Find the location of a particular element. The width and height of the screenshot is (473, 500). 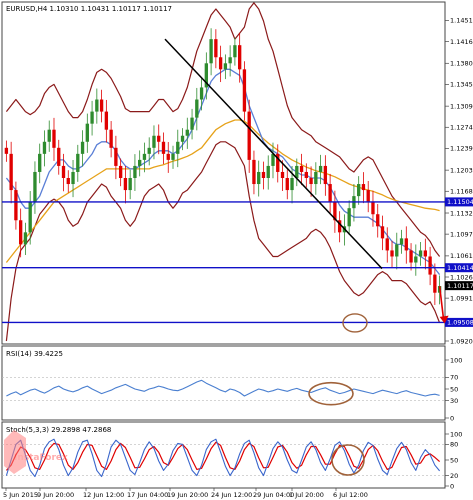

xtick-label: 5 Jun 2015 is located at coordinates (20, 495).